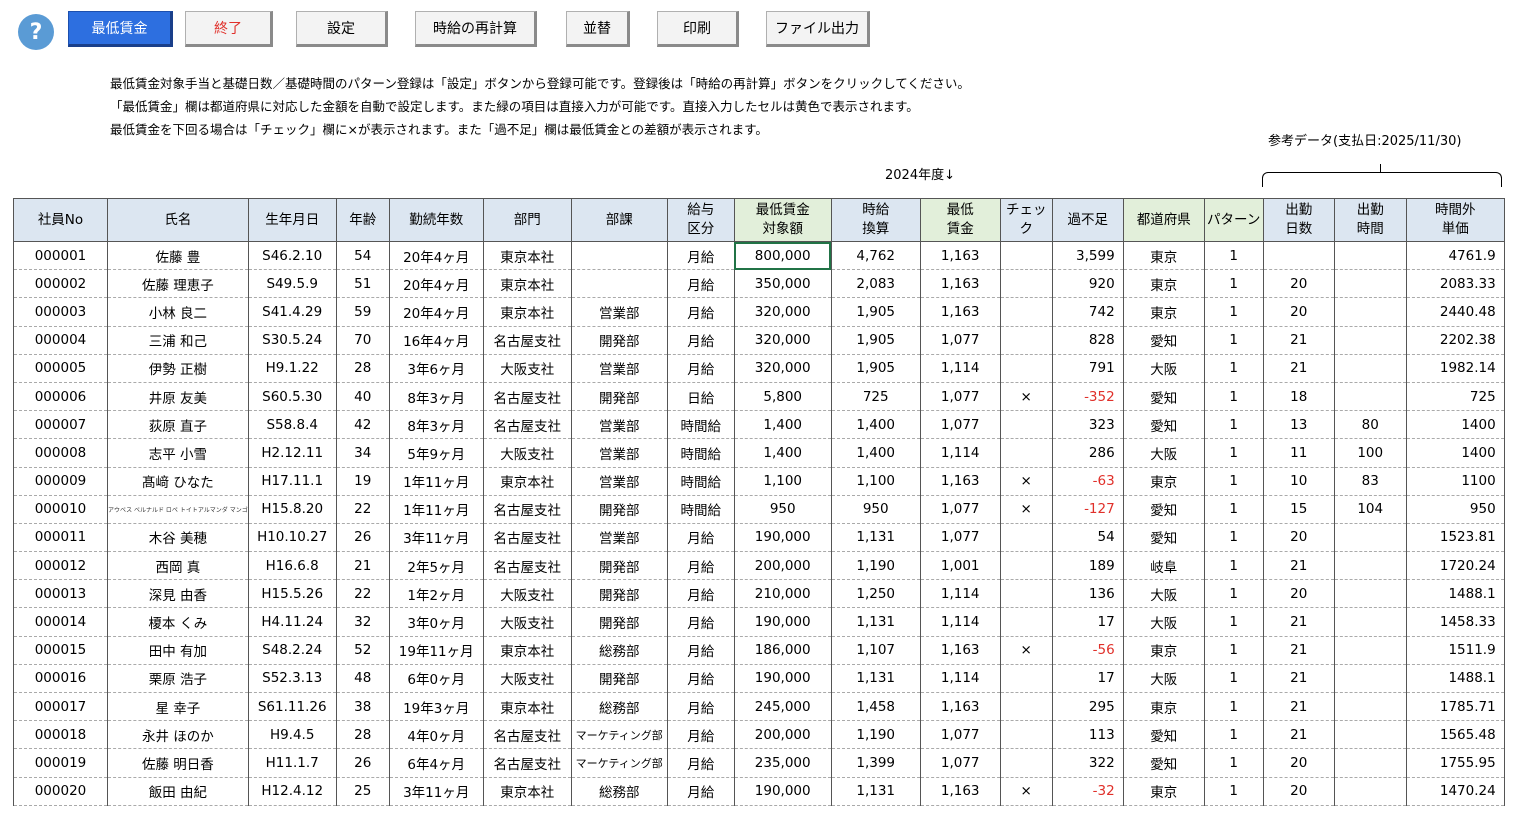  I want to click on cell: 000006, so click(60, 397).